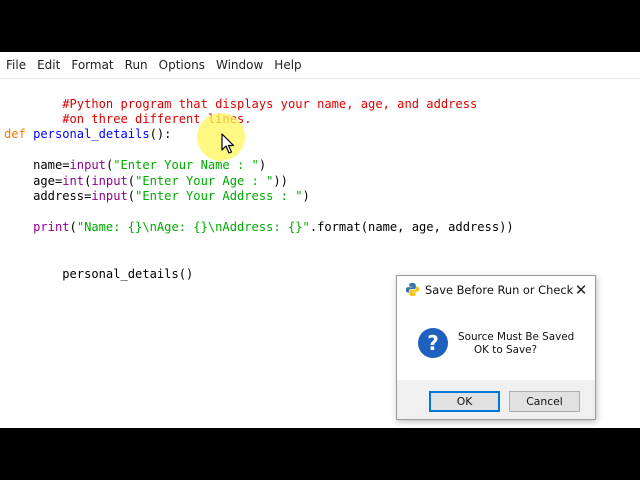  What do you see at coordinates (127, 110) in the screenshot?
I see `code-line-2: #on three different lines.` at bounding box center [127, 110].